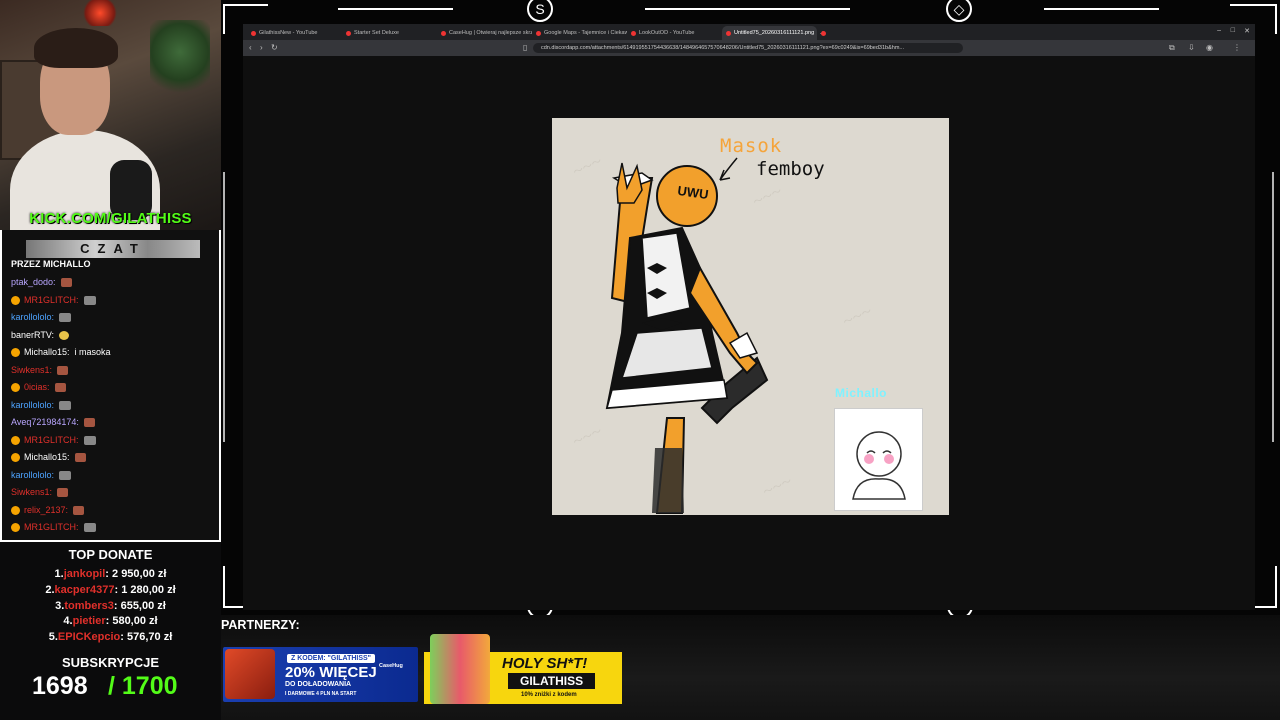 The width and height of the screenshot is (1280, 720). I want to click on browser-tab: LookOutOD - YouTube, so click(674, 33).